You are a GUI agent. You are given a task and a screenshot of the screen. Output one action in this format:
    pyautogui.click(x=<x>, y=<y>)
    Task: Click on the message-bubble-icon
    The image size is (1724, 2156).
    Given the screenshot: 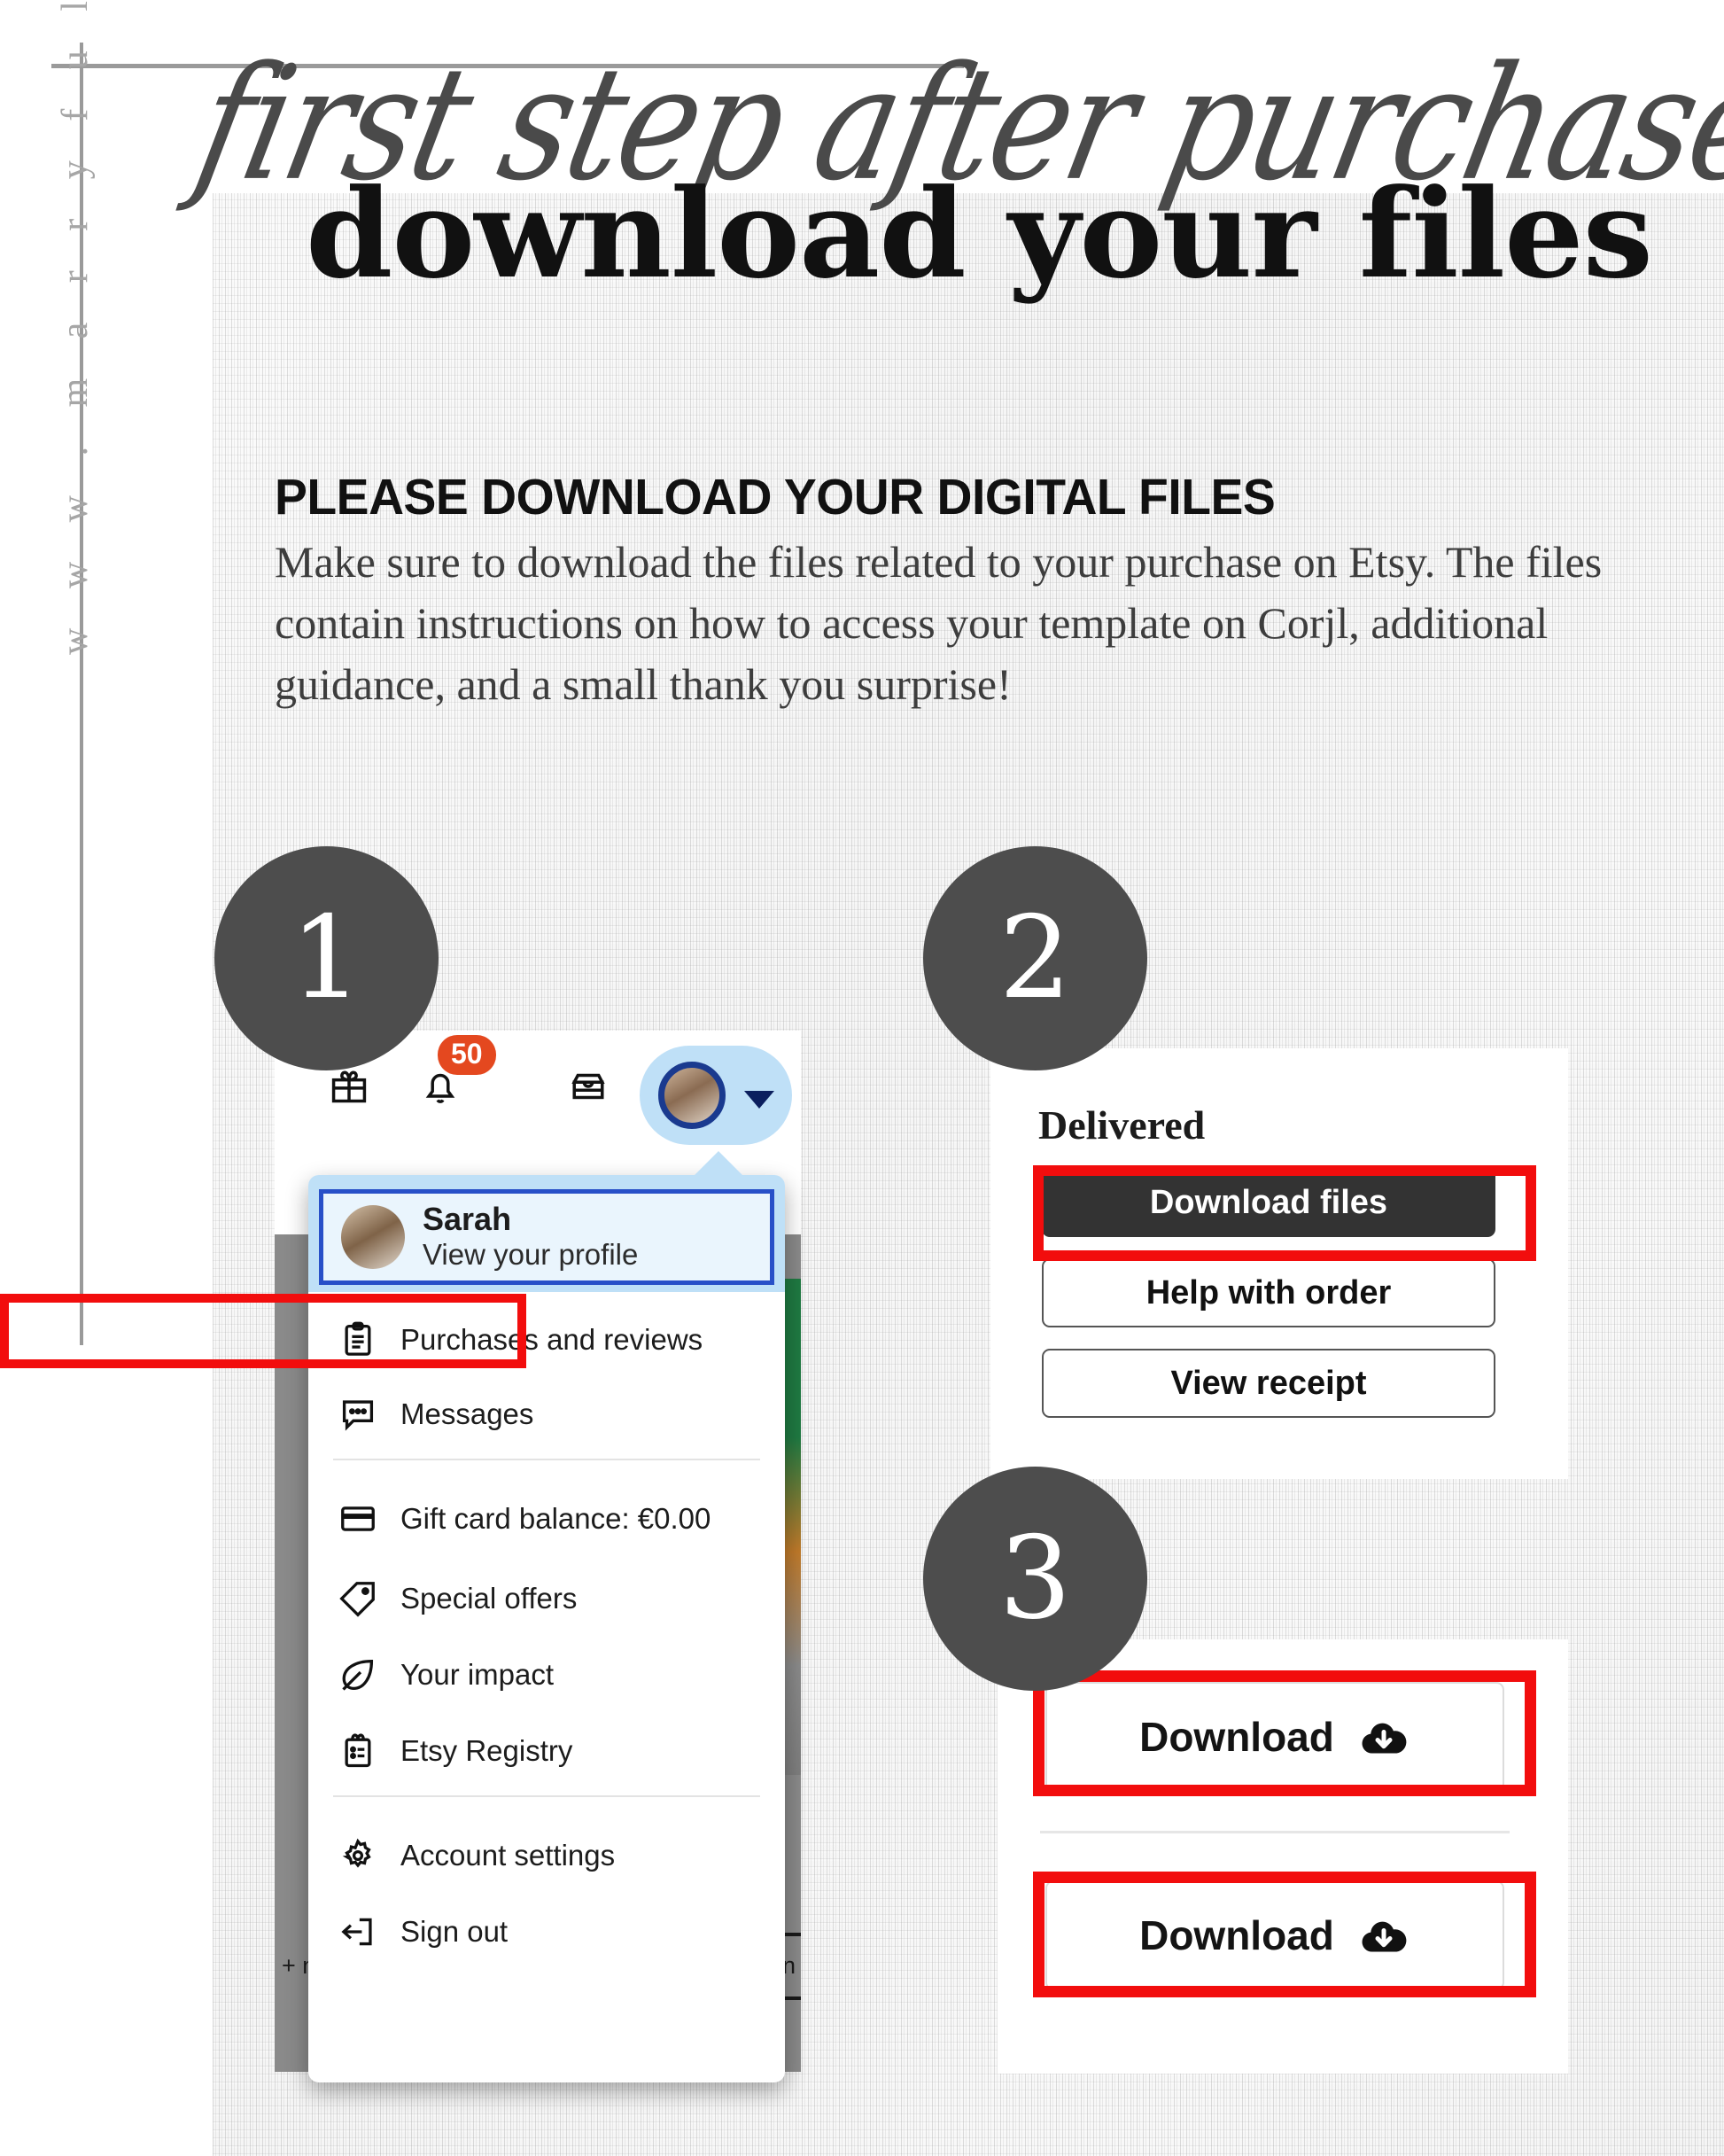 What is the action you would take?
    pyautogui.click(x=358, y=1415)
    